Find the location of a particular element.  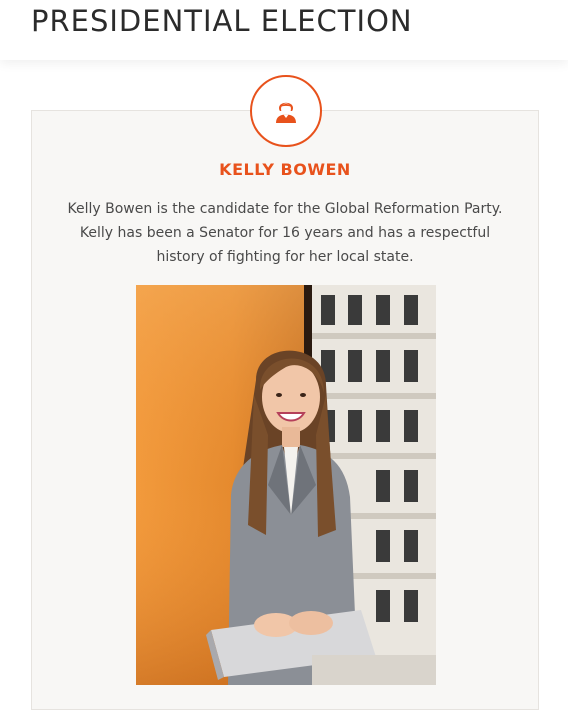

person-icon is located at coordinates (286, 112).